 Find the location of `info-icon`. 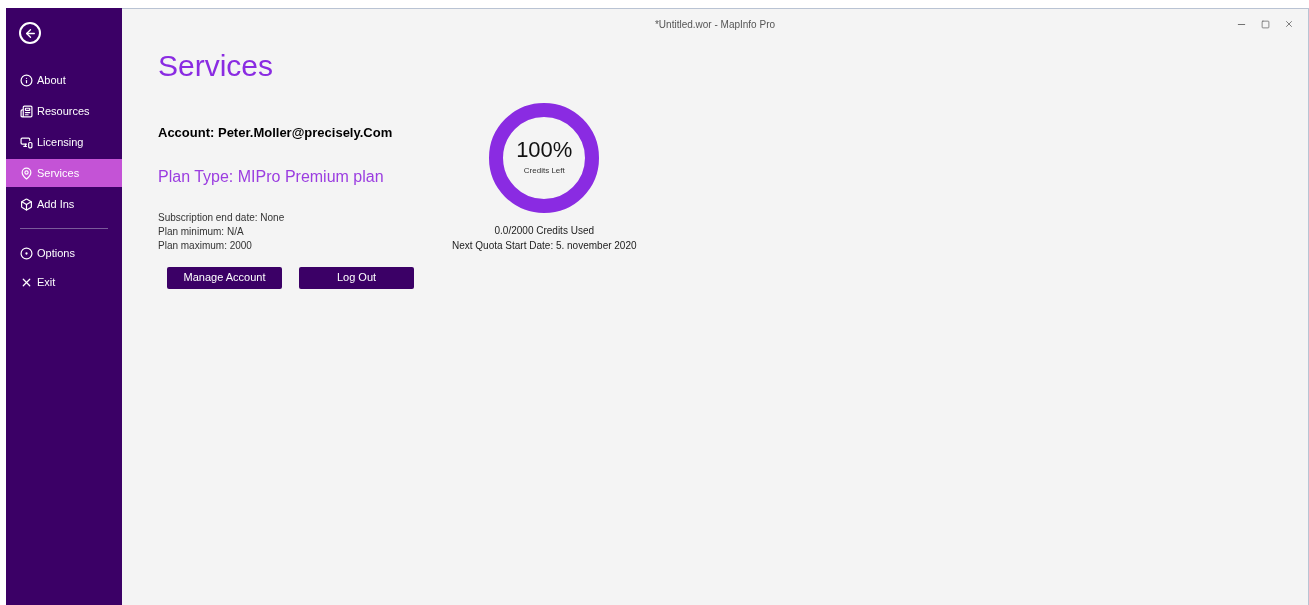

info-icon is located at coordinates (26, 80).